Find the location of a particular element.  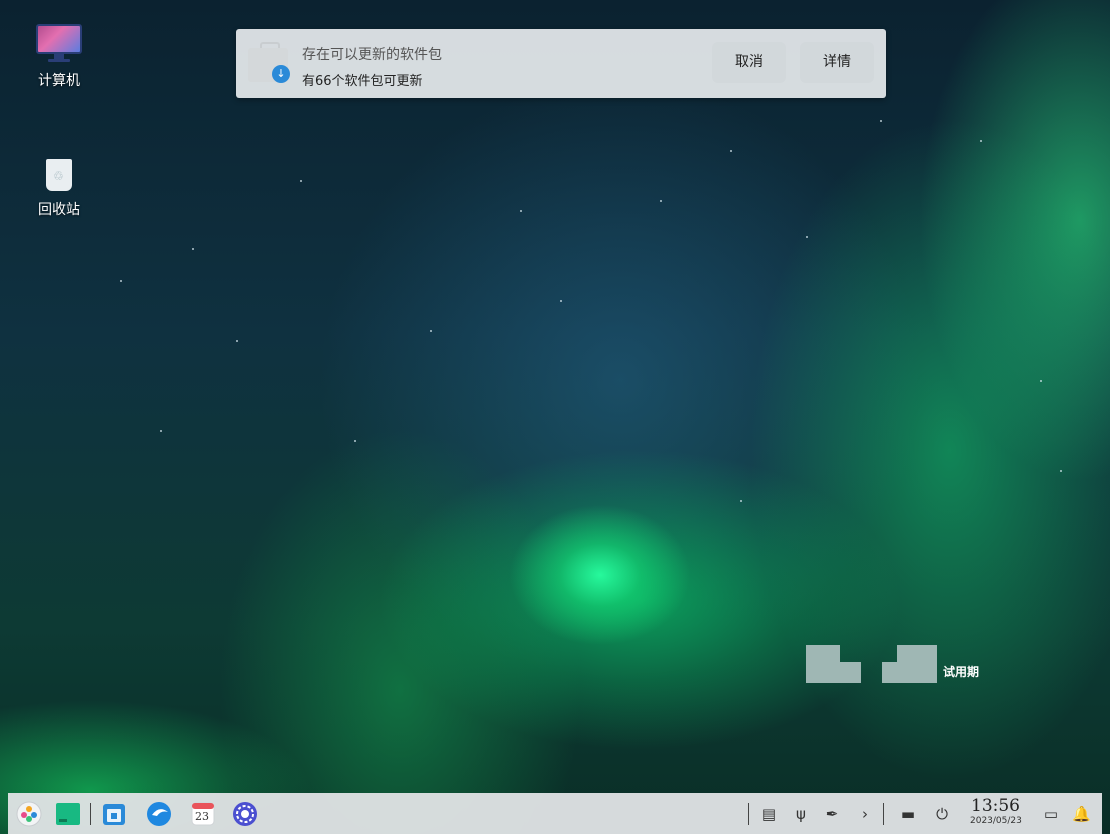

notification-bell-icon: 🔔 is located at coordinates (1081, 814).